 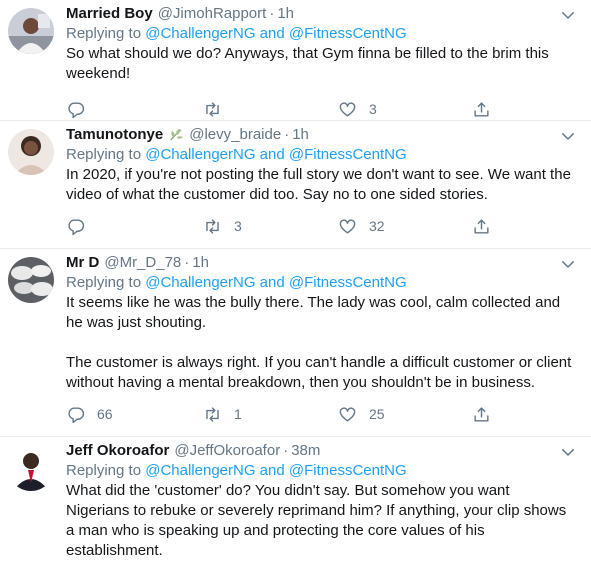 What do you see at coordinates (321, 414) in the screenshot?
I see `tweet-actions: 66 1 25` at bounding box center [321, 414].